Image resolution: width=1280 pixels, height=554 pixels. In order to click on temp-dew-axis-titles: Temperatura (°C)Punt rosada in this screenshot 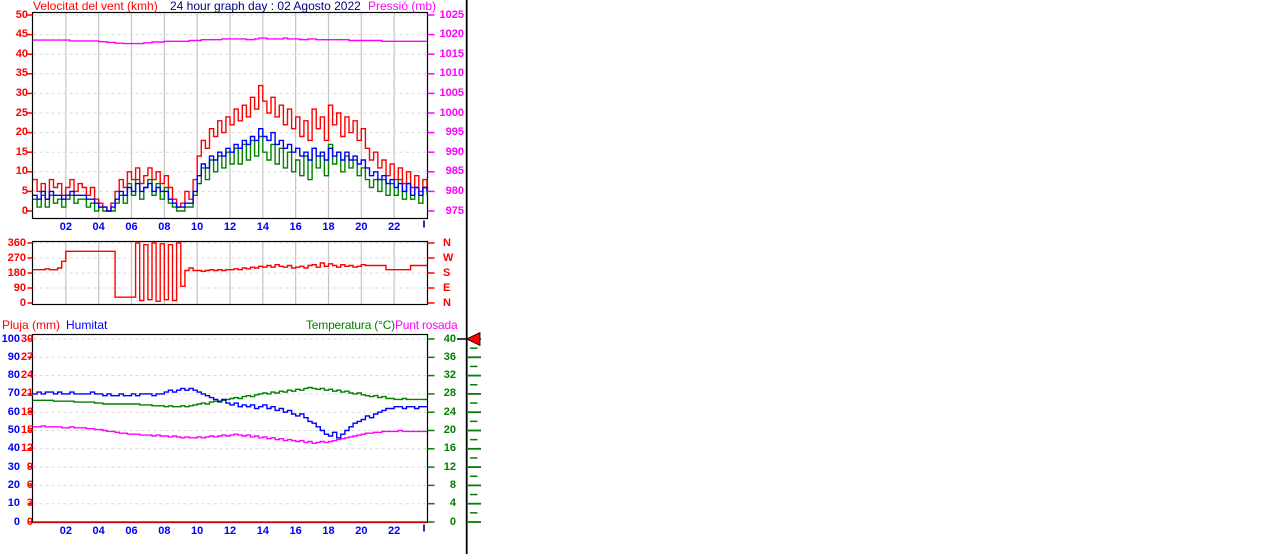, I will do `click(382, 325)`.